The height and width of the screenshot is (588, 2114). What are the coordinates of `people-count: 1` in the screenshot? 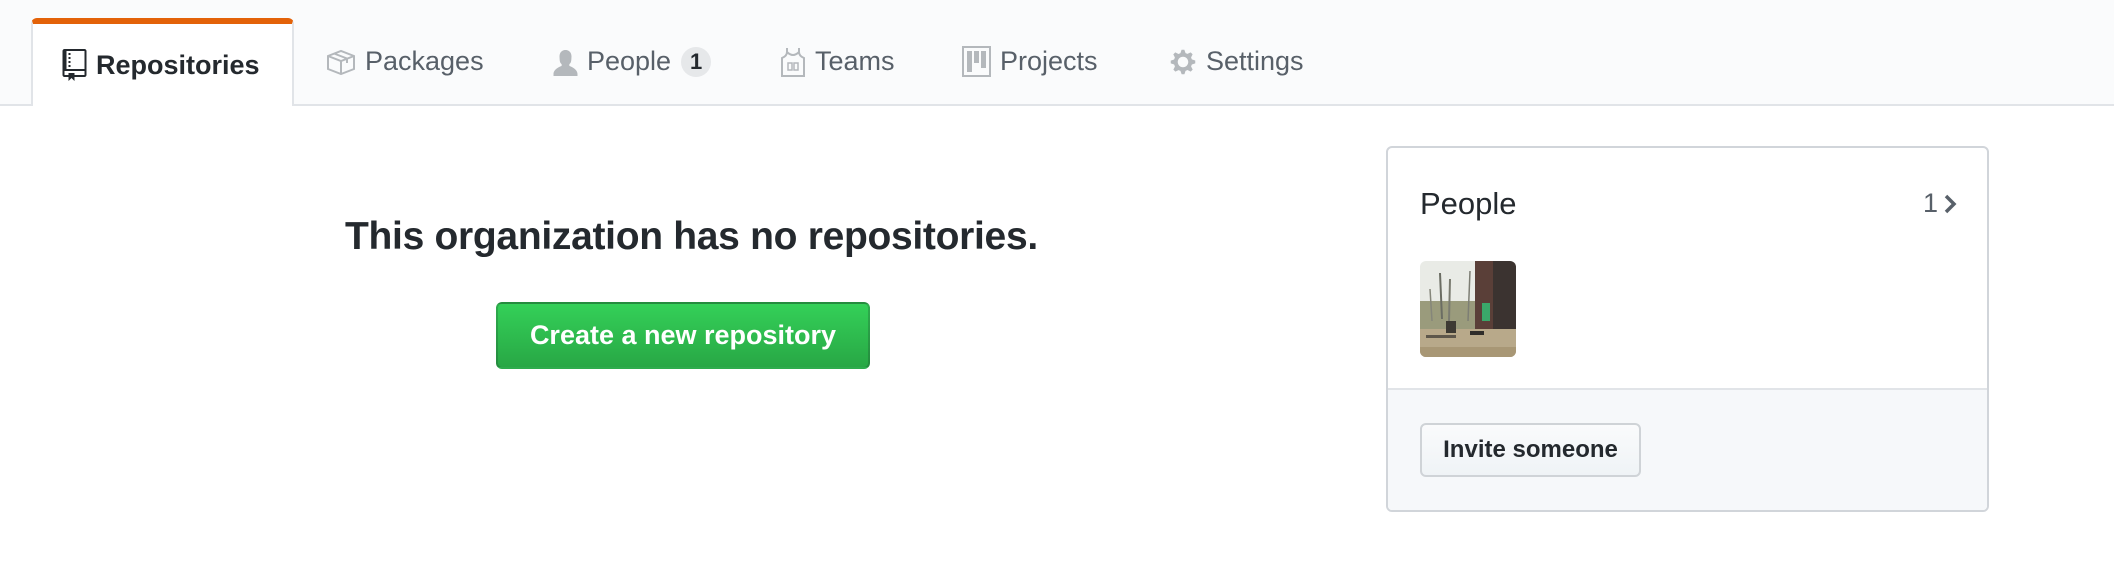 It's located at (1930, 203).